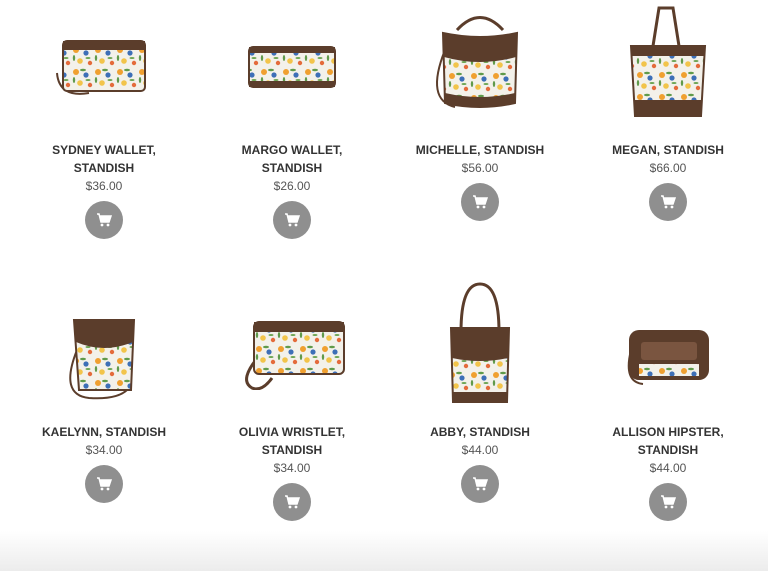 This screenshot has height=571, width=768. Describe the element at coordinates (480, 150) in the screenshot. I see `product-name: MICHELLE, STANDISH` at that location.